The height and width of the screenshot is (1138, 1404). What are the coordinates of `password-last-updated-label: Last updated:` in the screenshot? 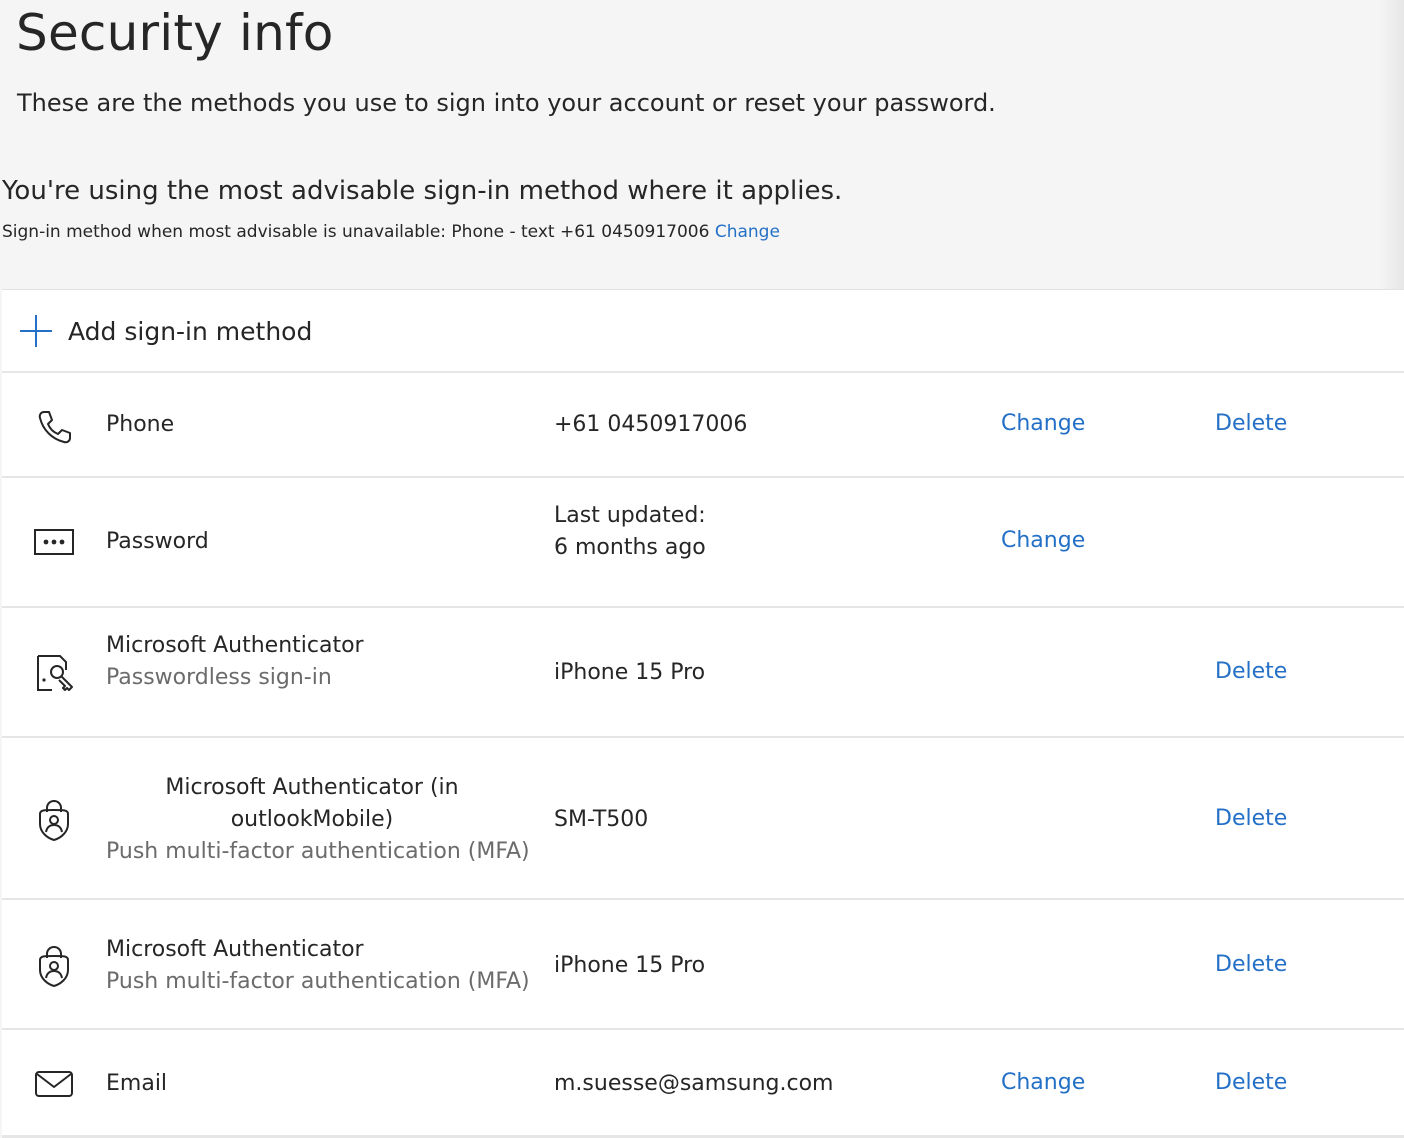 It's located at (630, 515).